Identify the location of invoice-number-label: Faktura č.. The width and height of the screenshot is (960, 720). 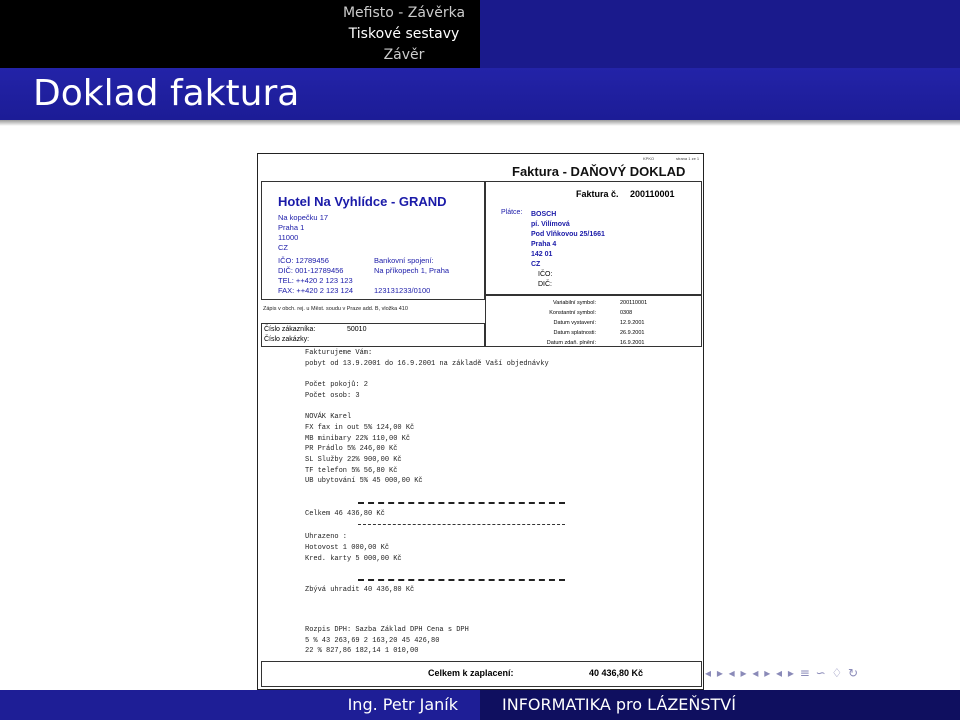
(597, 194).